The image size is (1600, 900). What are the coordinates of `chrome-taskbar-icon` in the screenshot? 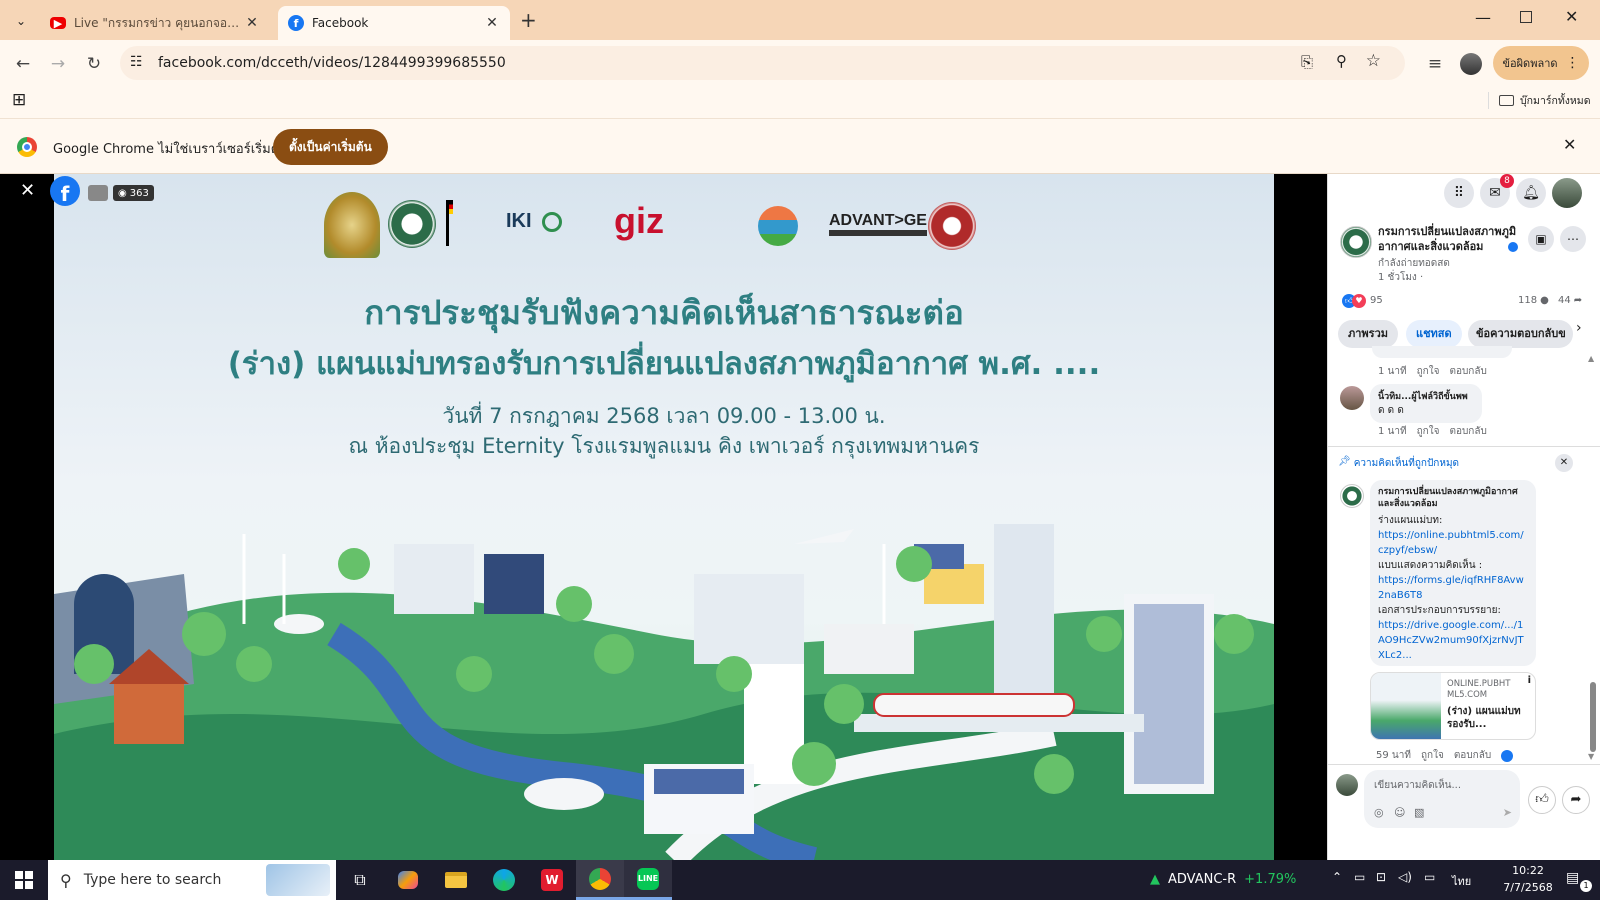 It's located at (600, 880).